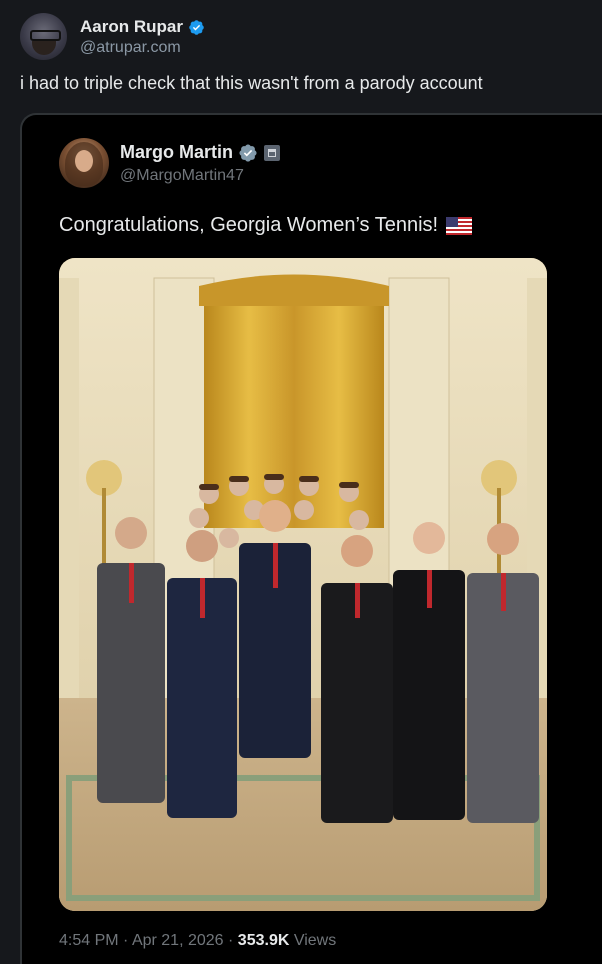 The image size is (602, 964). Describe the element at coordinates (131, 27) in the screenshot. I see `author-name: Aaron Rupar` at that location.